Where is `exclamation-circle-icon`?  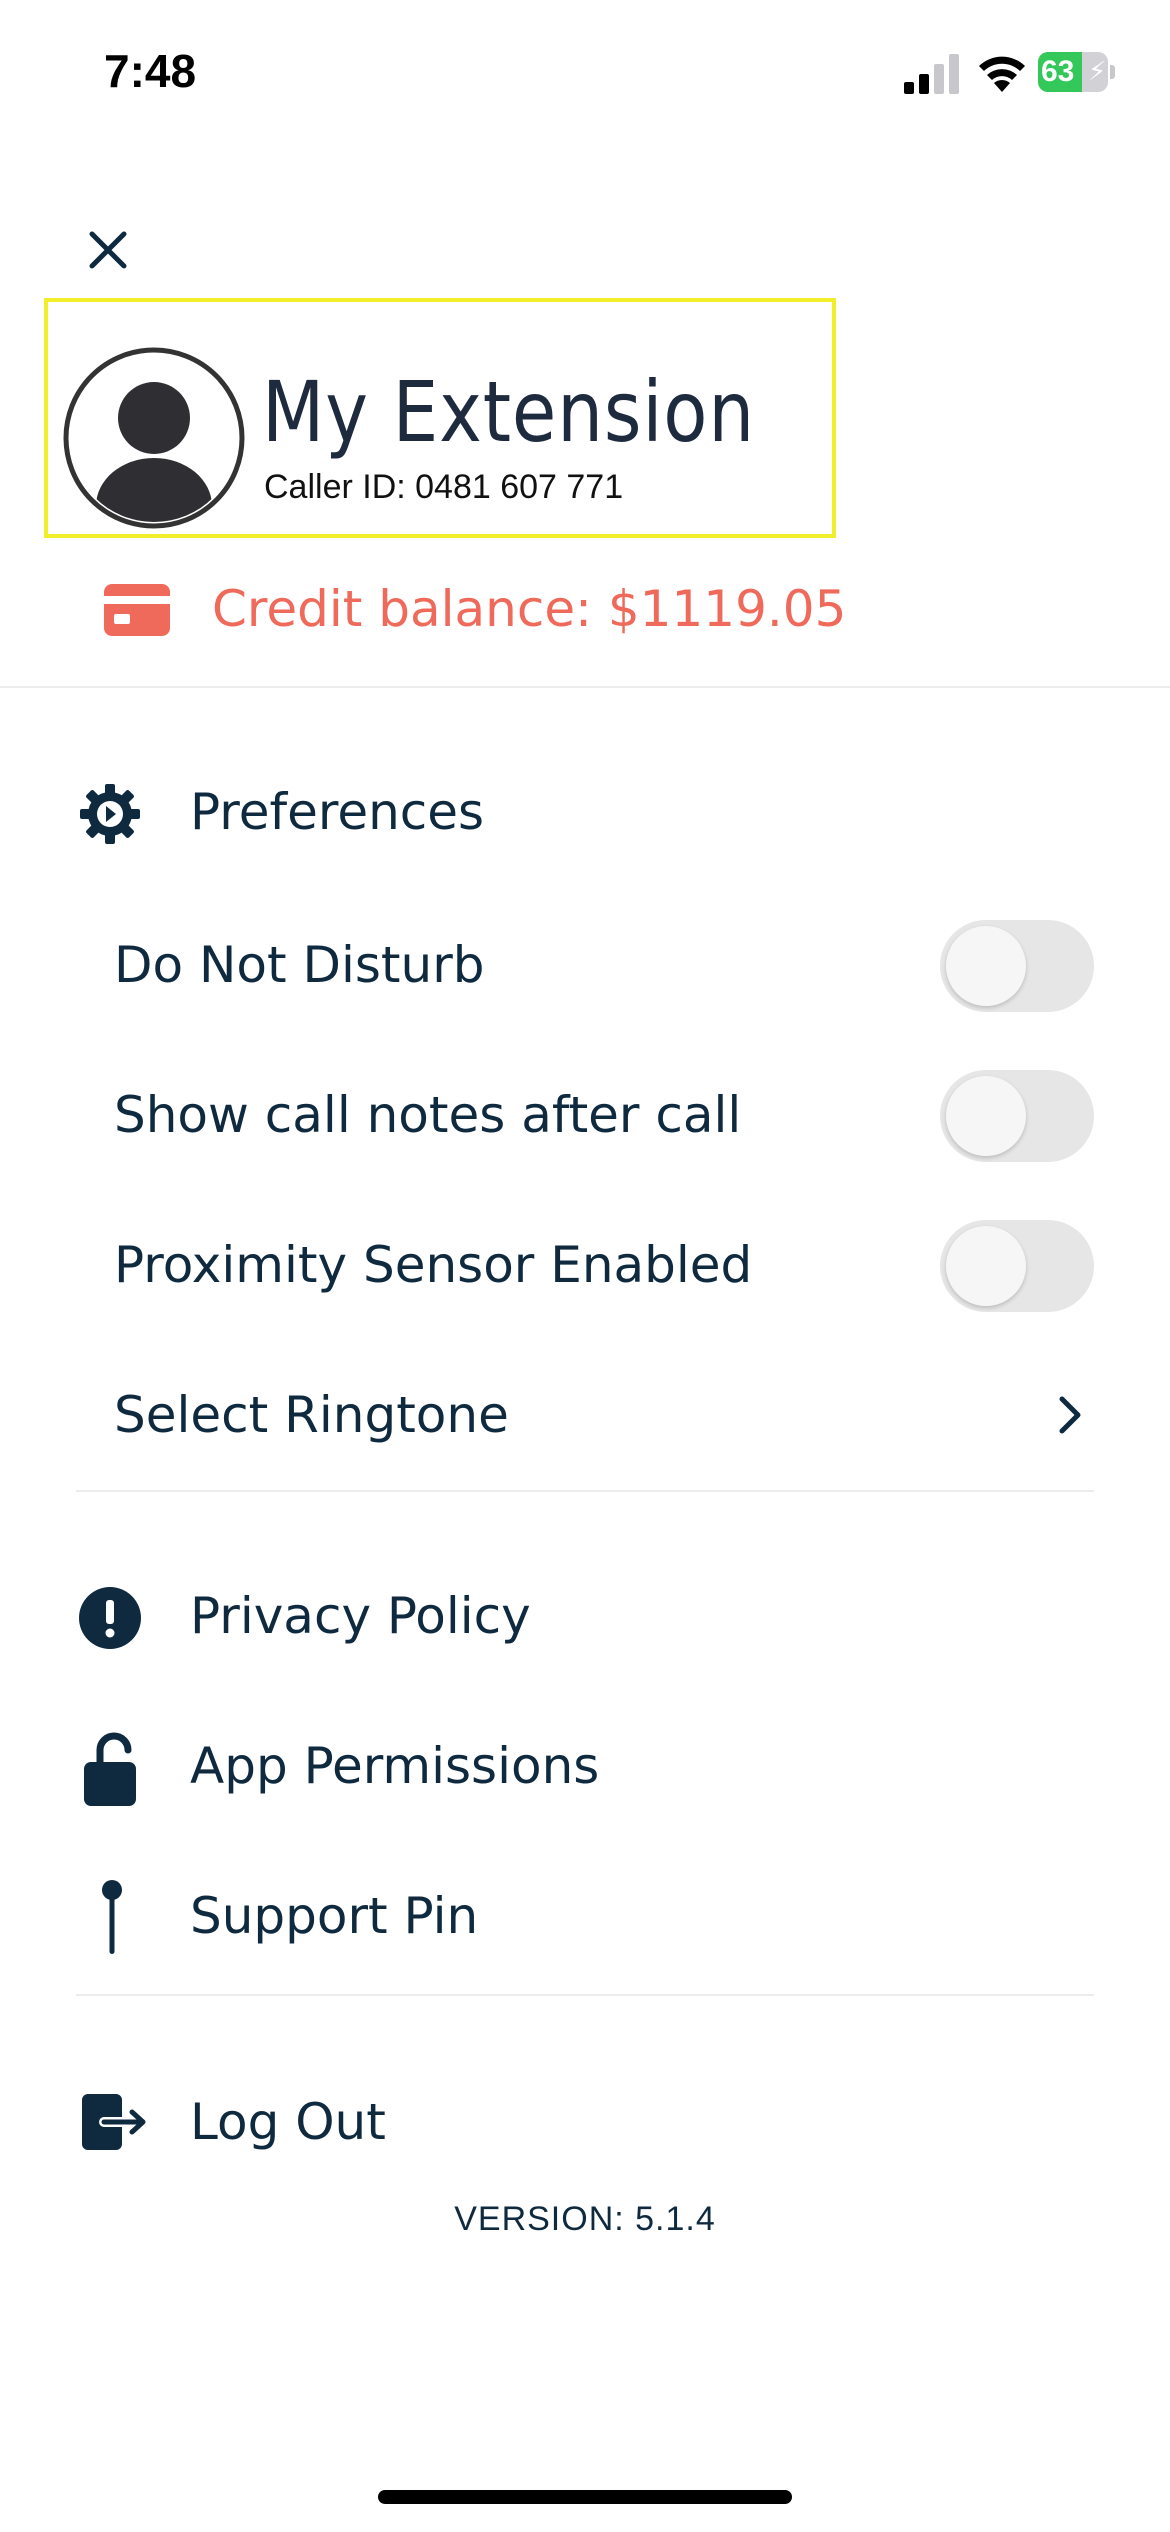
exclamation-circle-icon is located at coordinates (110, 1618).